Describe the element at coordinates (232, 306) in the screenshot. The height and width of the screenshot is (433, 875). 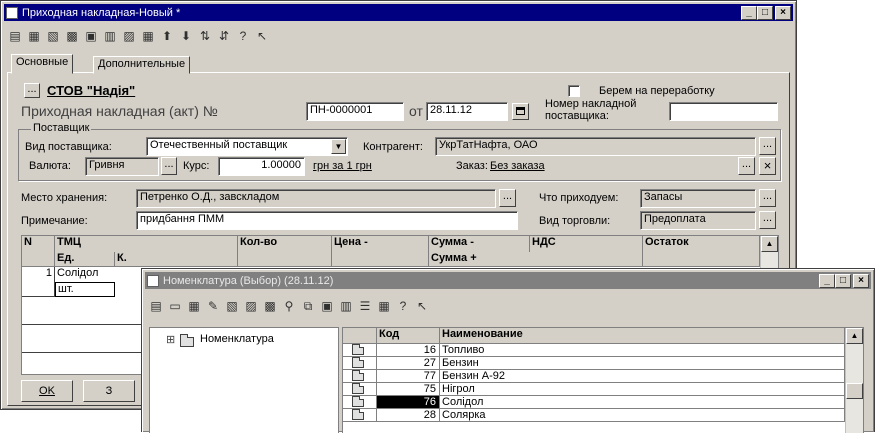
I see `delete-item-icon: ▧` at that location.